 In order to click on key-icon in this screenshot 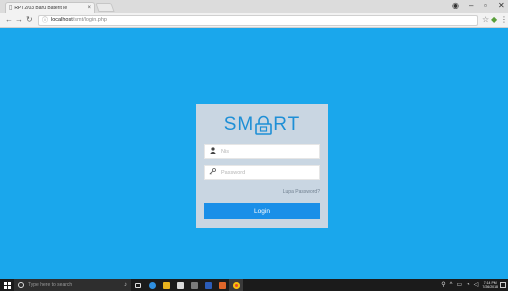, I will do `click(212, 172)`.